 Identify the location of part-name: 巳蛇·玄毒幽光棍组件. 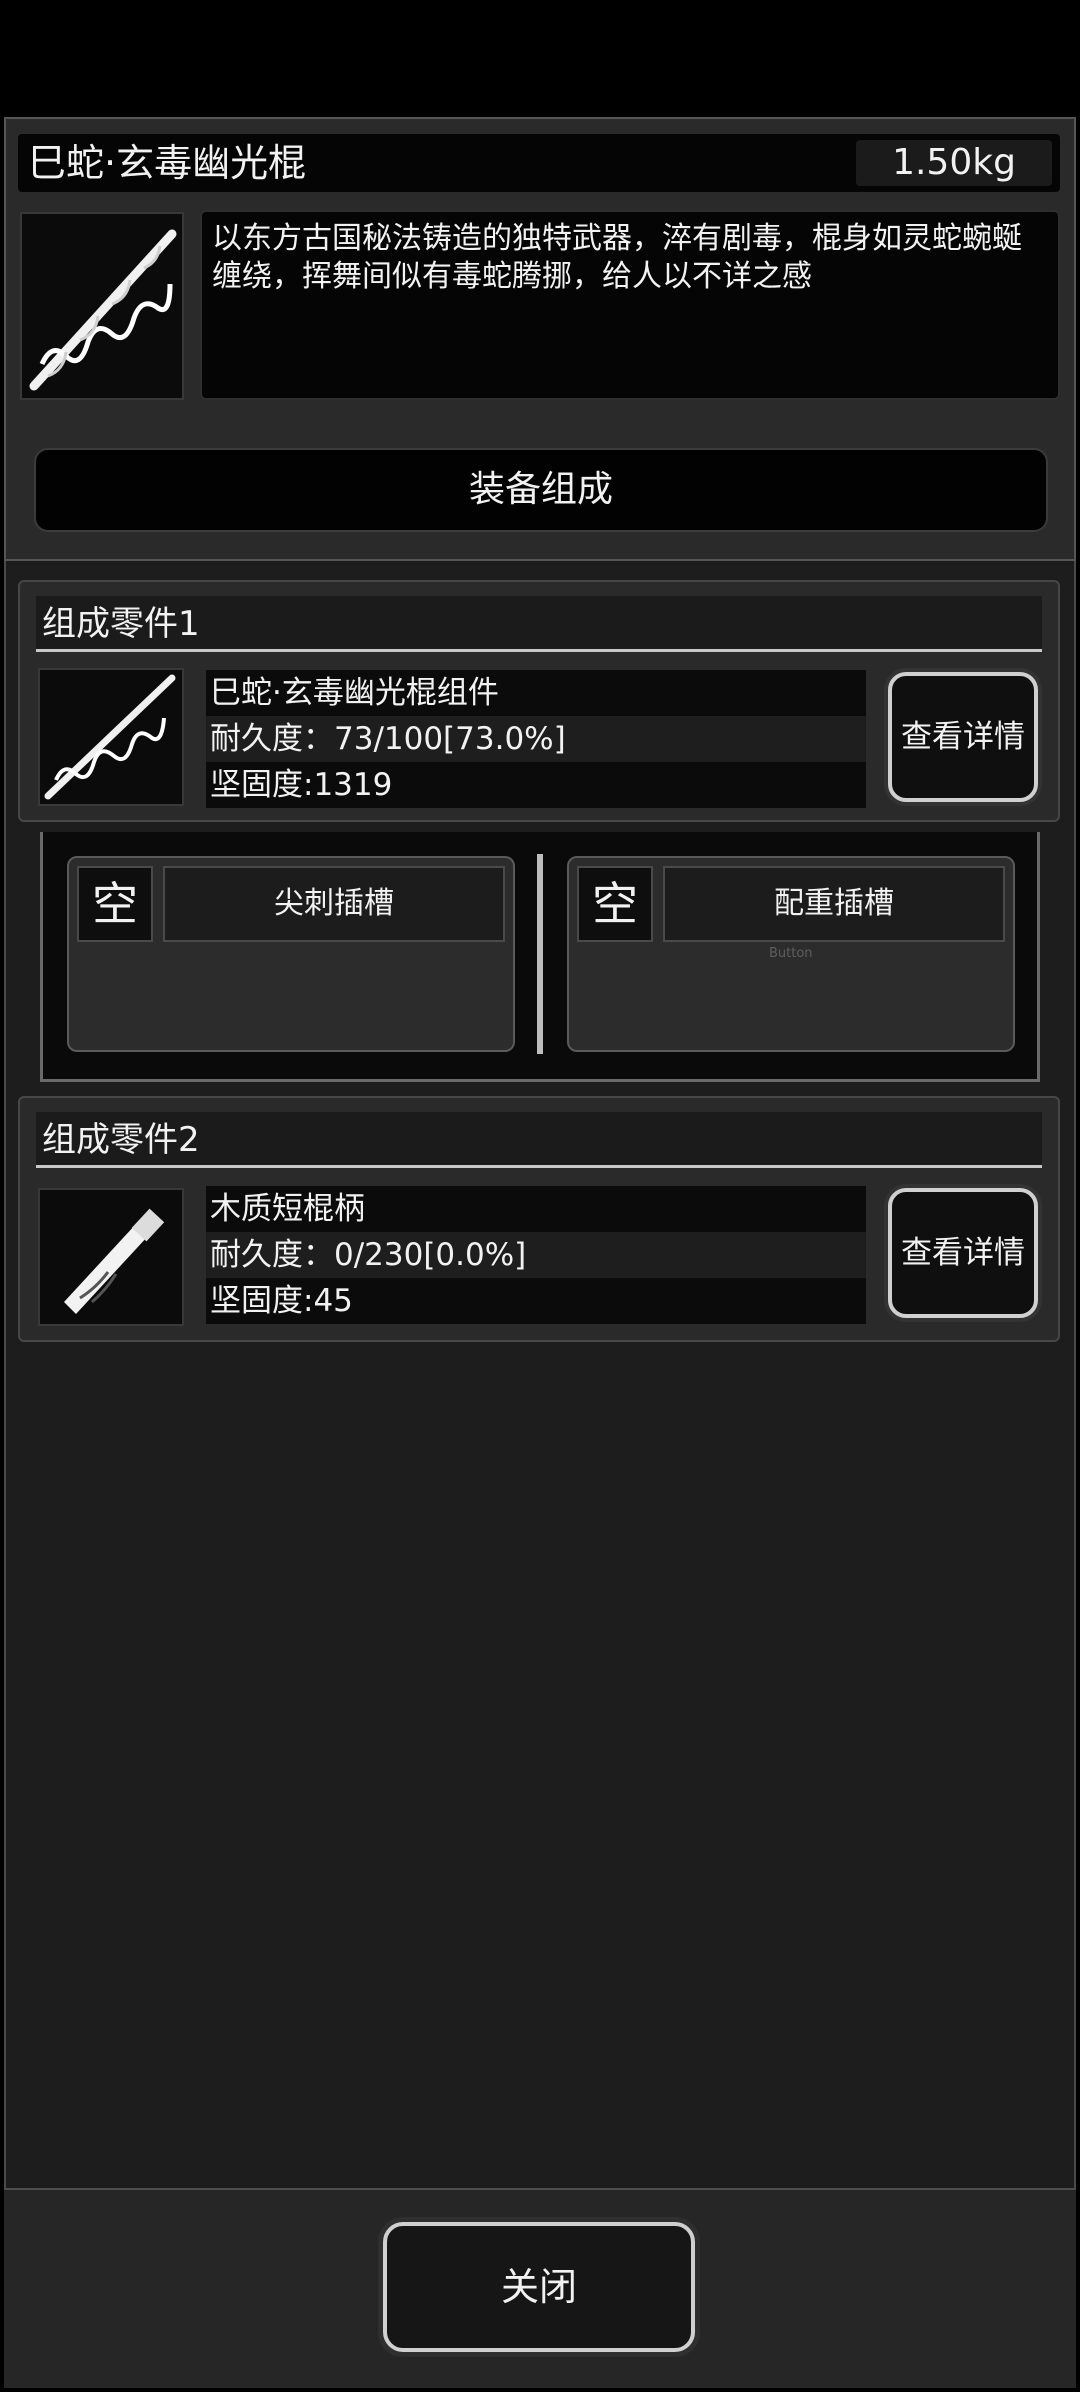
(536, 693).